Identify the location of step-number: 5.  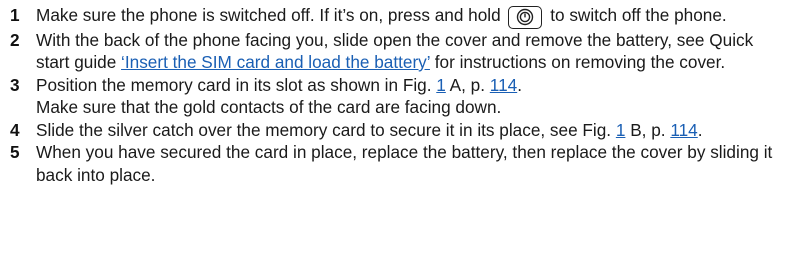
(15, 152).